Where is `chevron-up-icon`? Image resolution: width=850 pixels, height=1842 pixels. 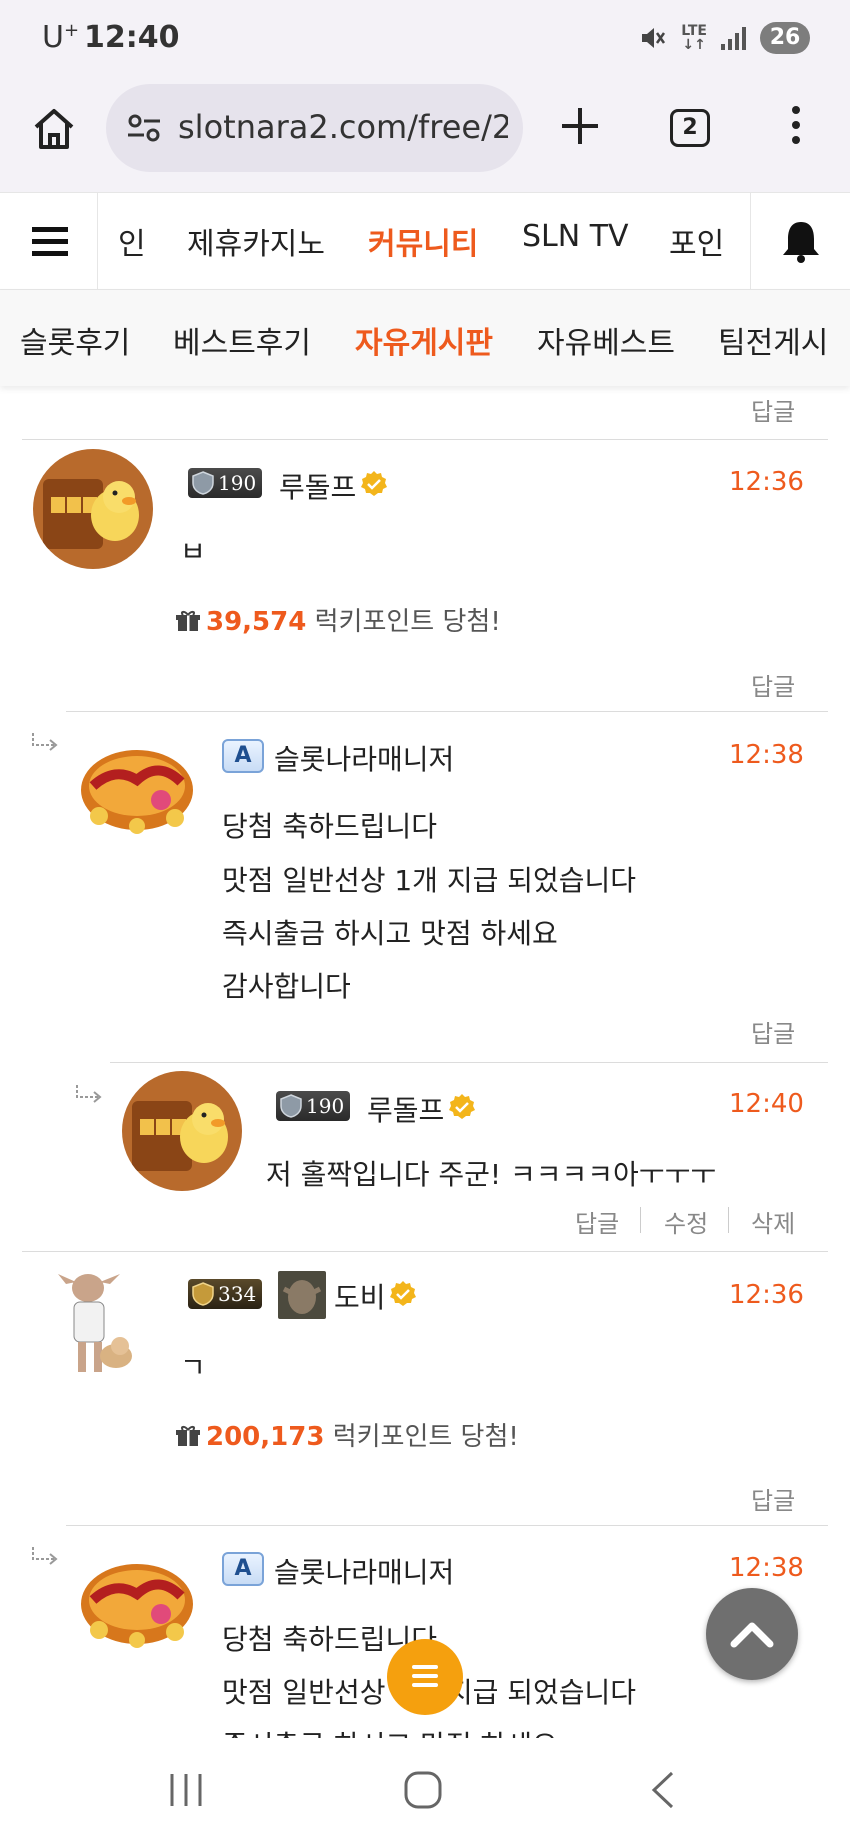 chevron-up-icon is located at coordinates (752, 1635).